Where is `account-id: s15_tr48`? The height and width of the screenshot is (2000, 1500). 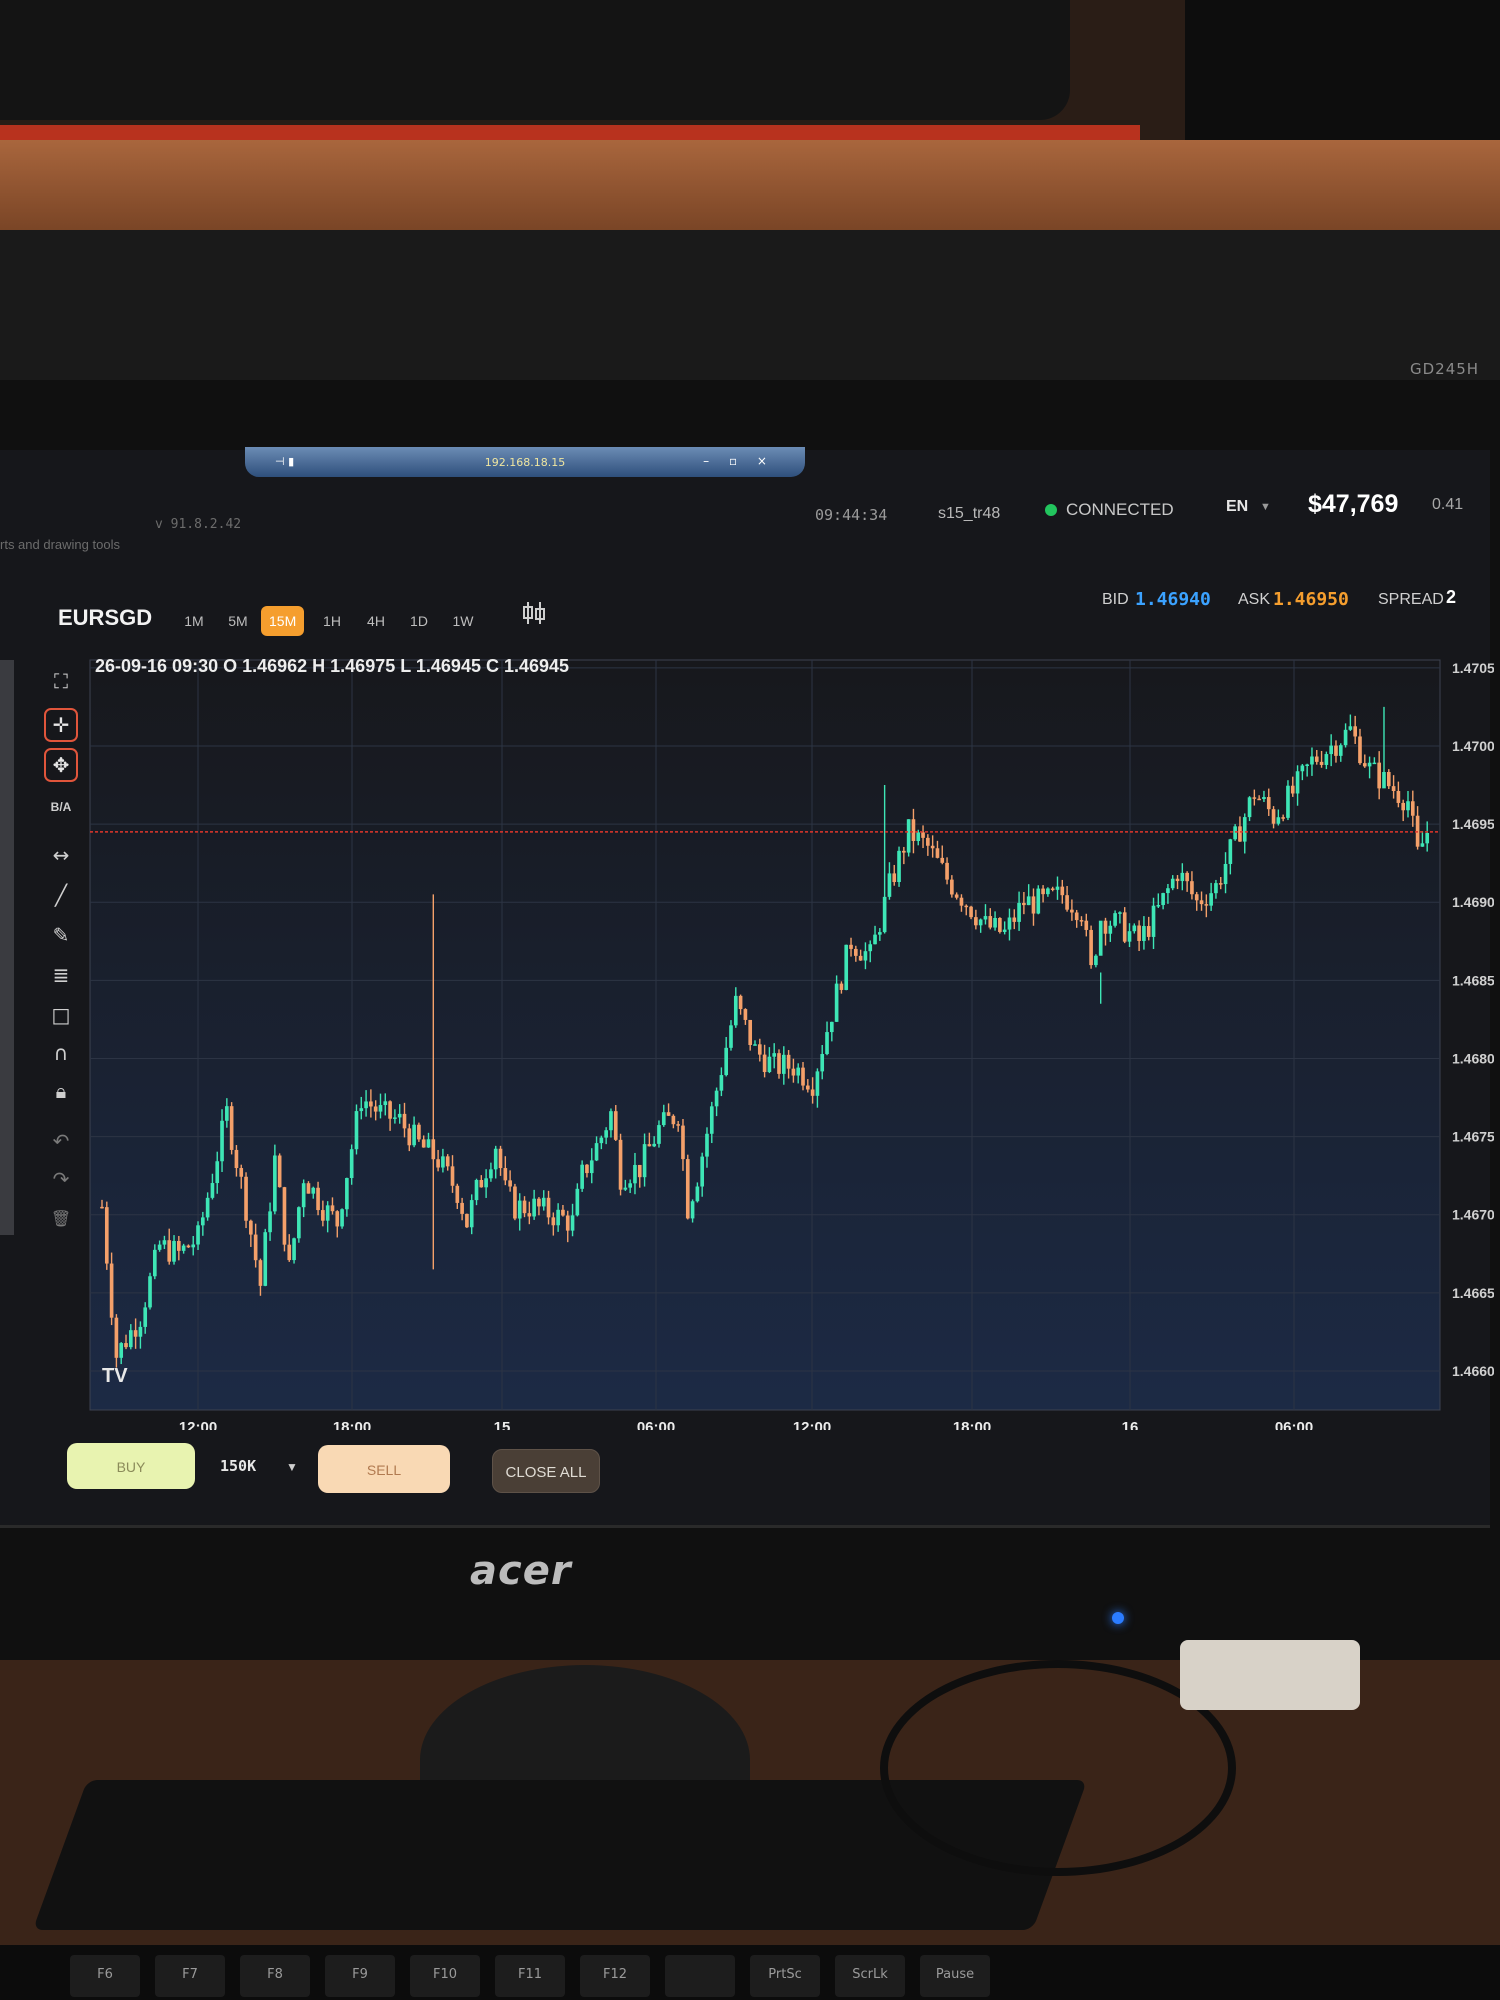
account-id: s15_tr48 is located at coordinates (969, 513).